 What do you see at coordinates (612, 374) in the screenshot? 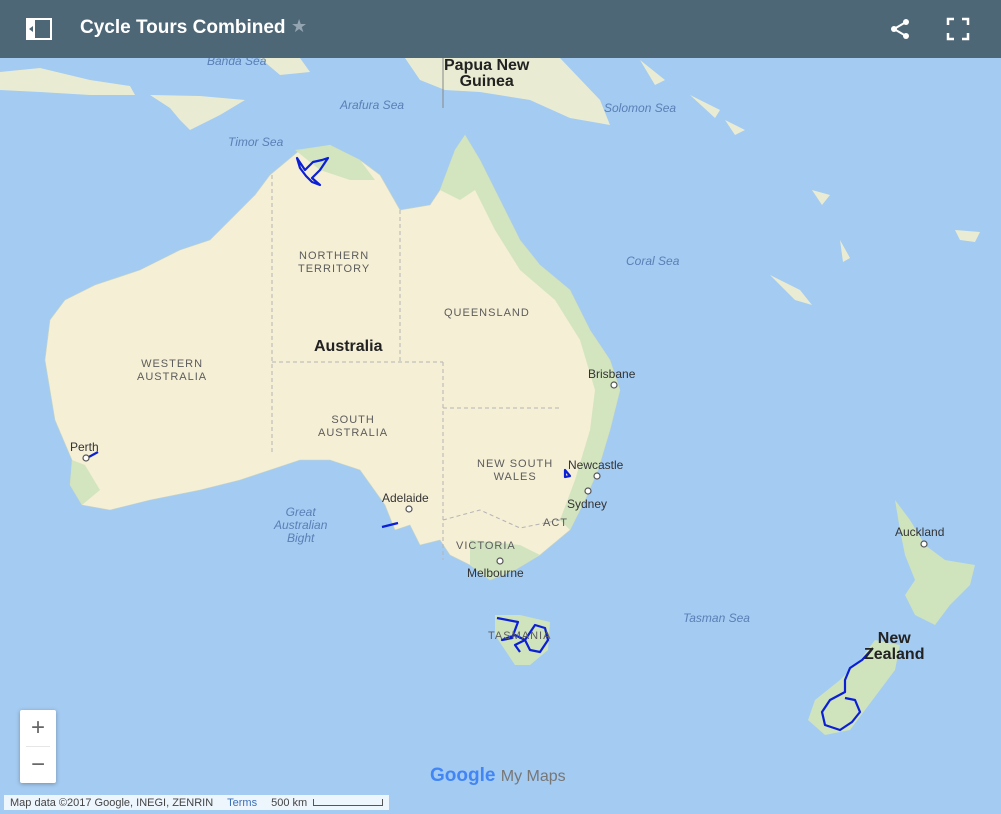
I see `label-brisbane: Brisbane` at bounding box center [612, 374].